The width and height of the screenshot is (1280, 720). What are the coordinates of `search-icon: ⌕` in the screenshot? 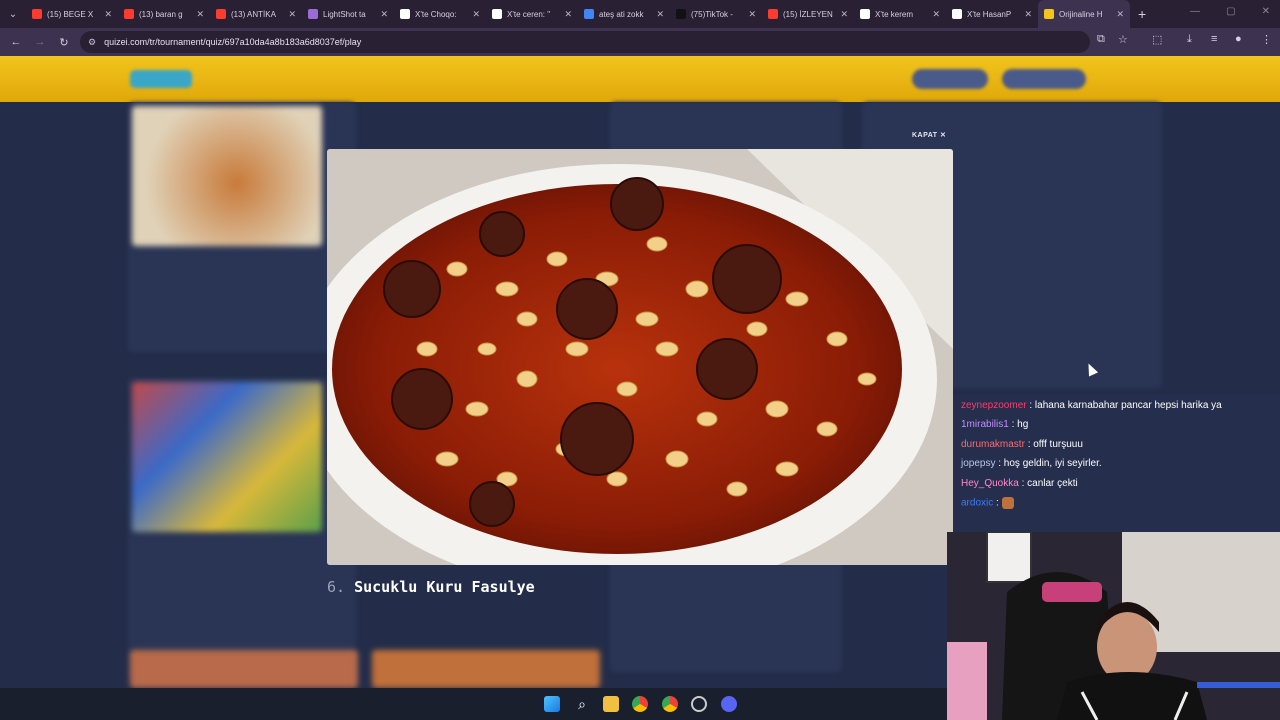 It's located at (582, 704).